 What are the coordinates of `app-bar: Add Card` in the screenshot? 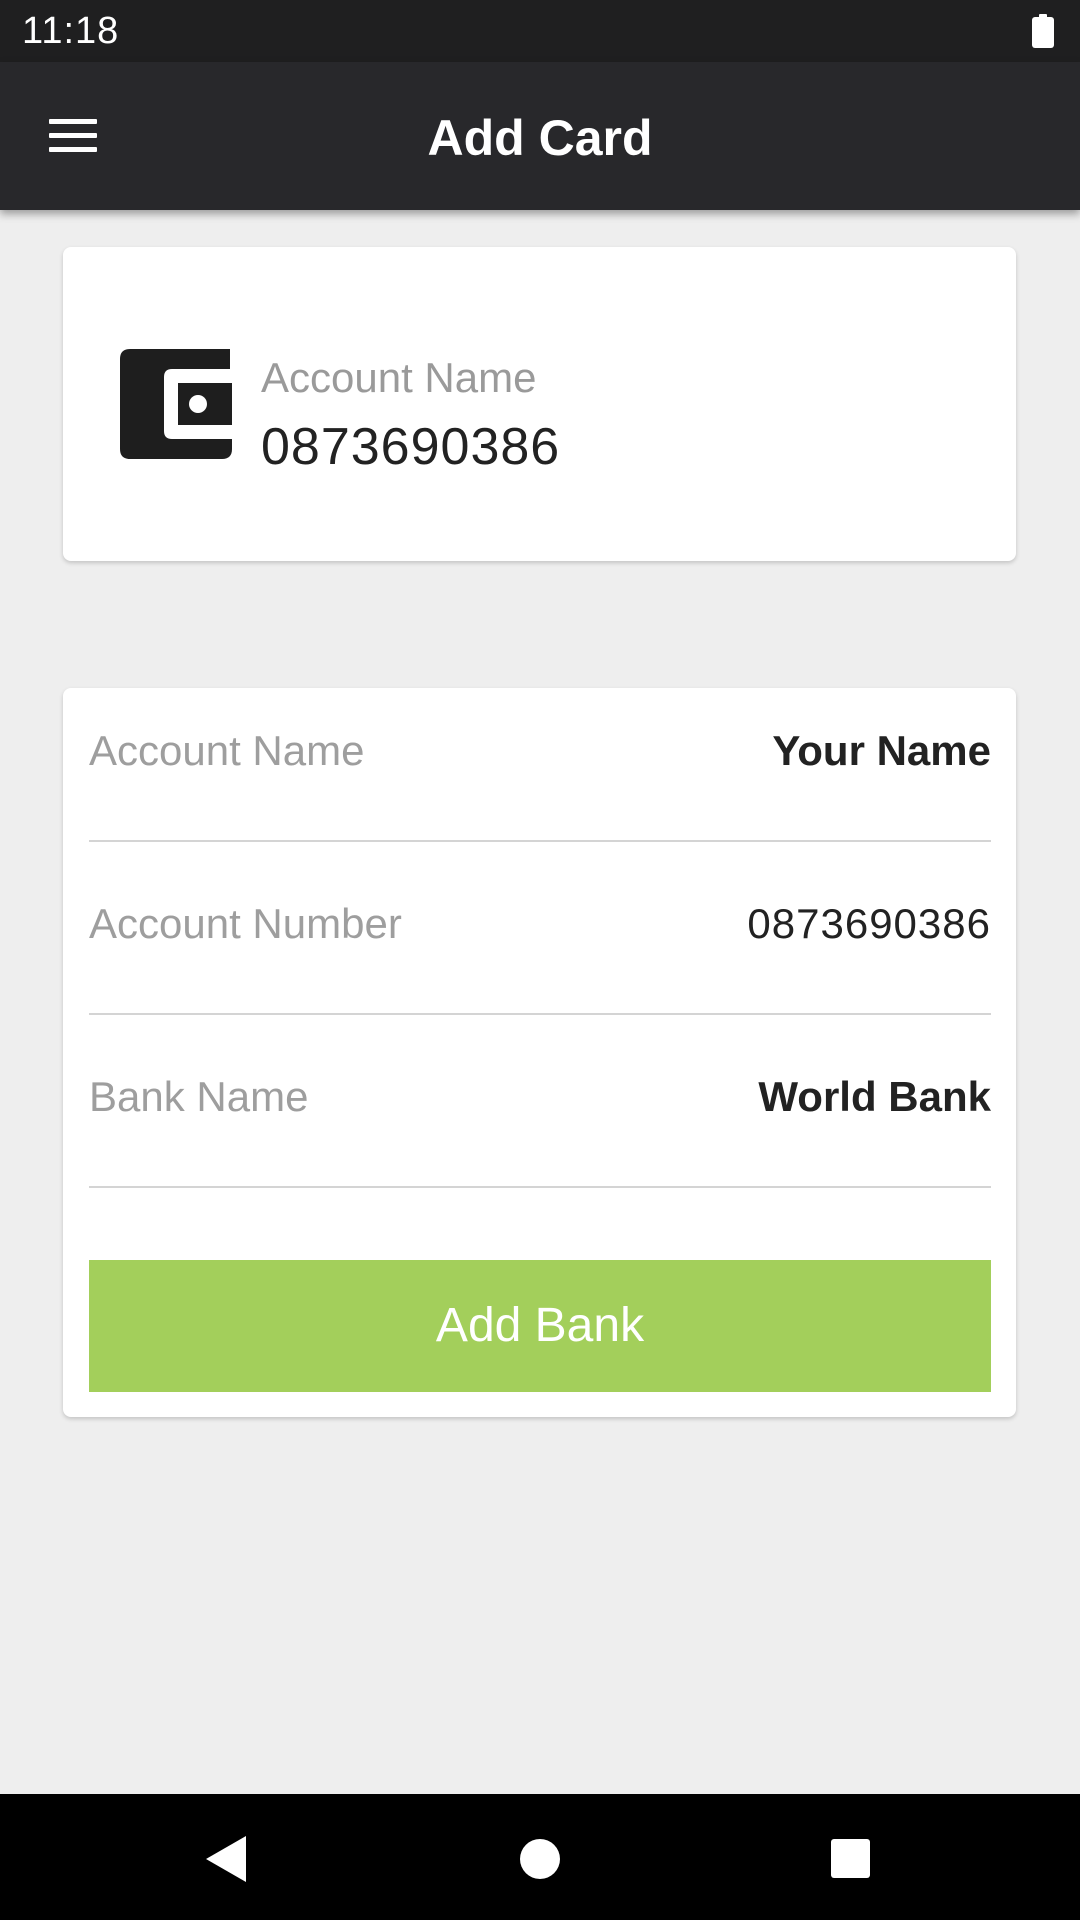 It's located at (540, 136).